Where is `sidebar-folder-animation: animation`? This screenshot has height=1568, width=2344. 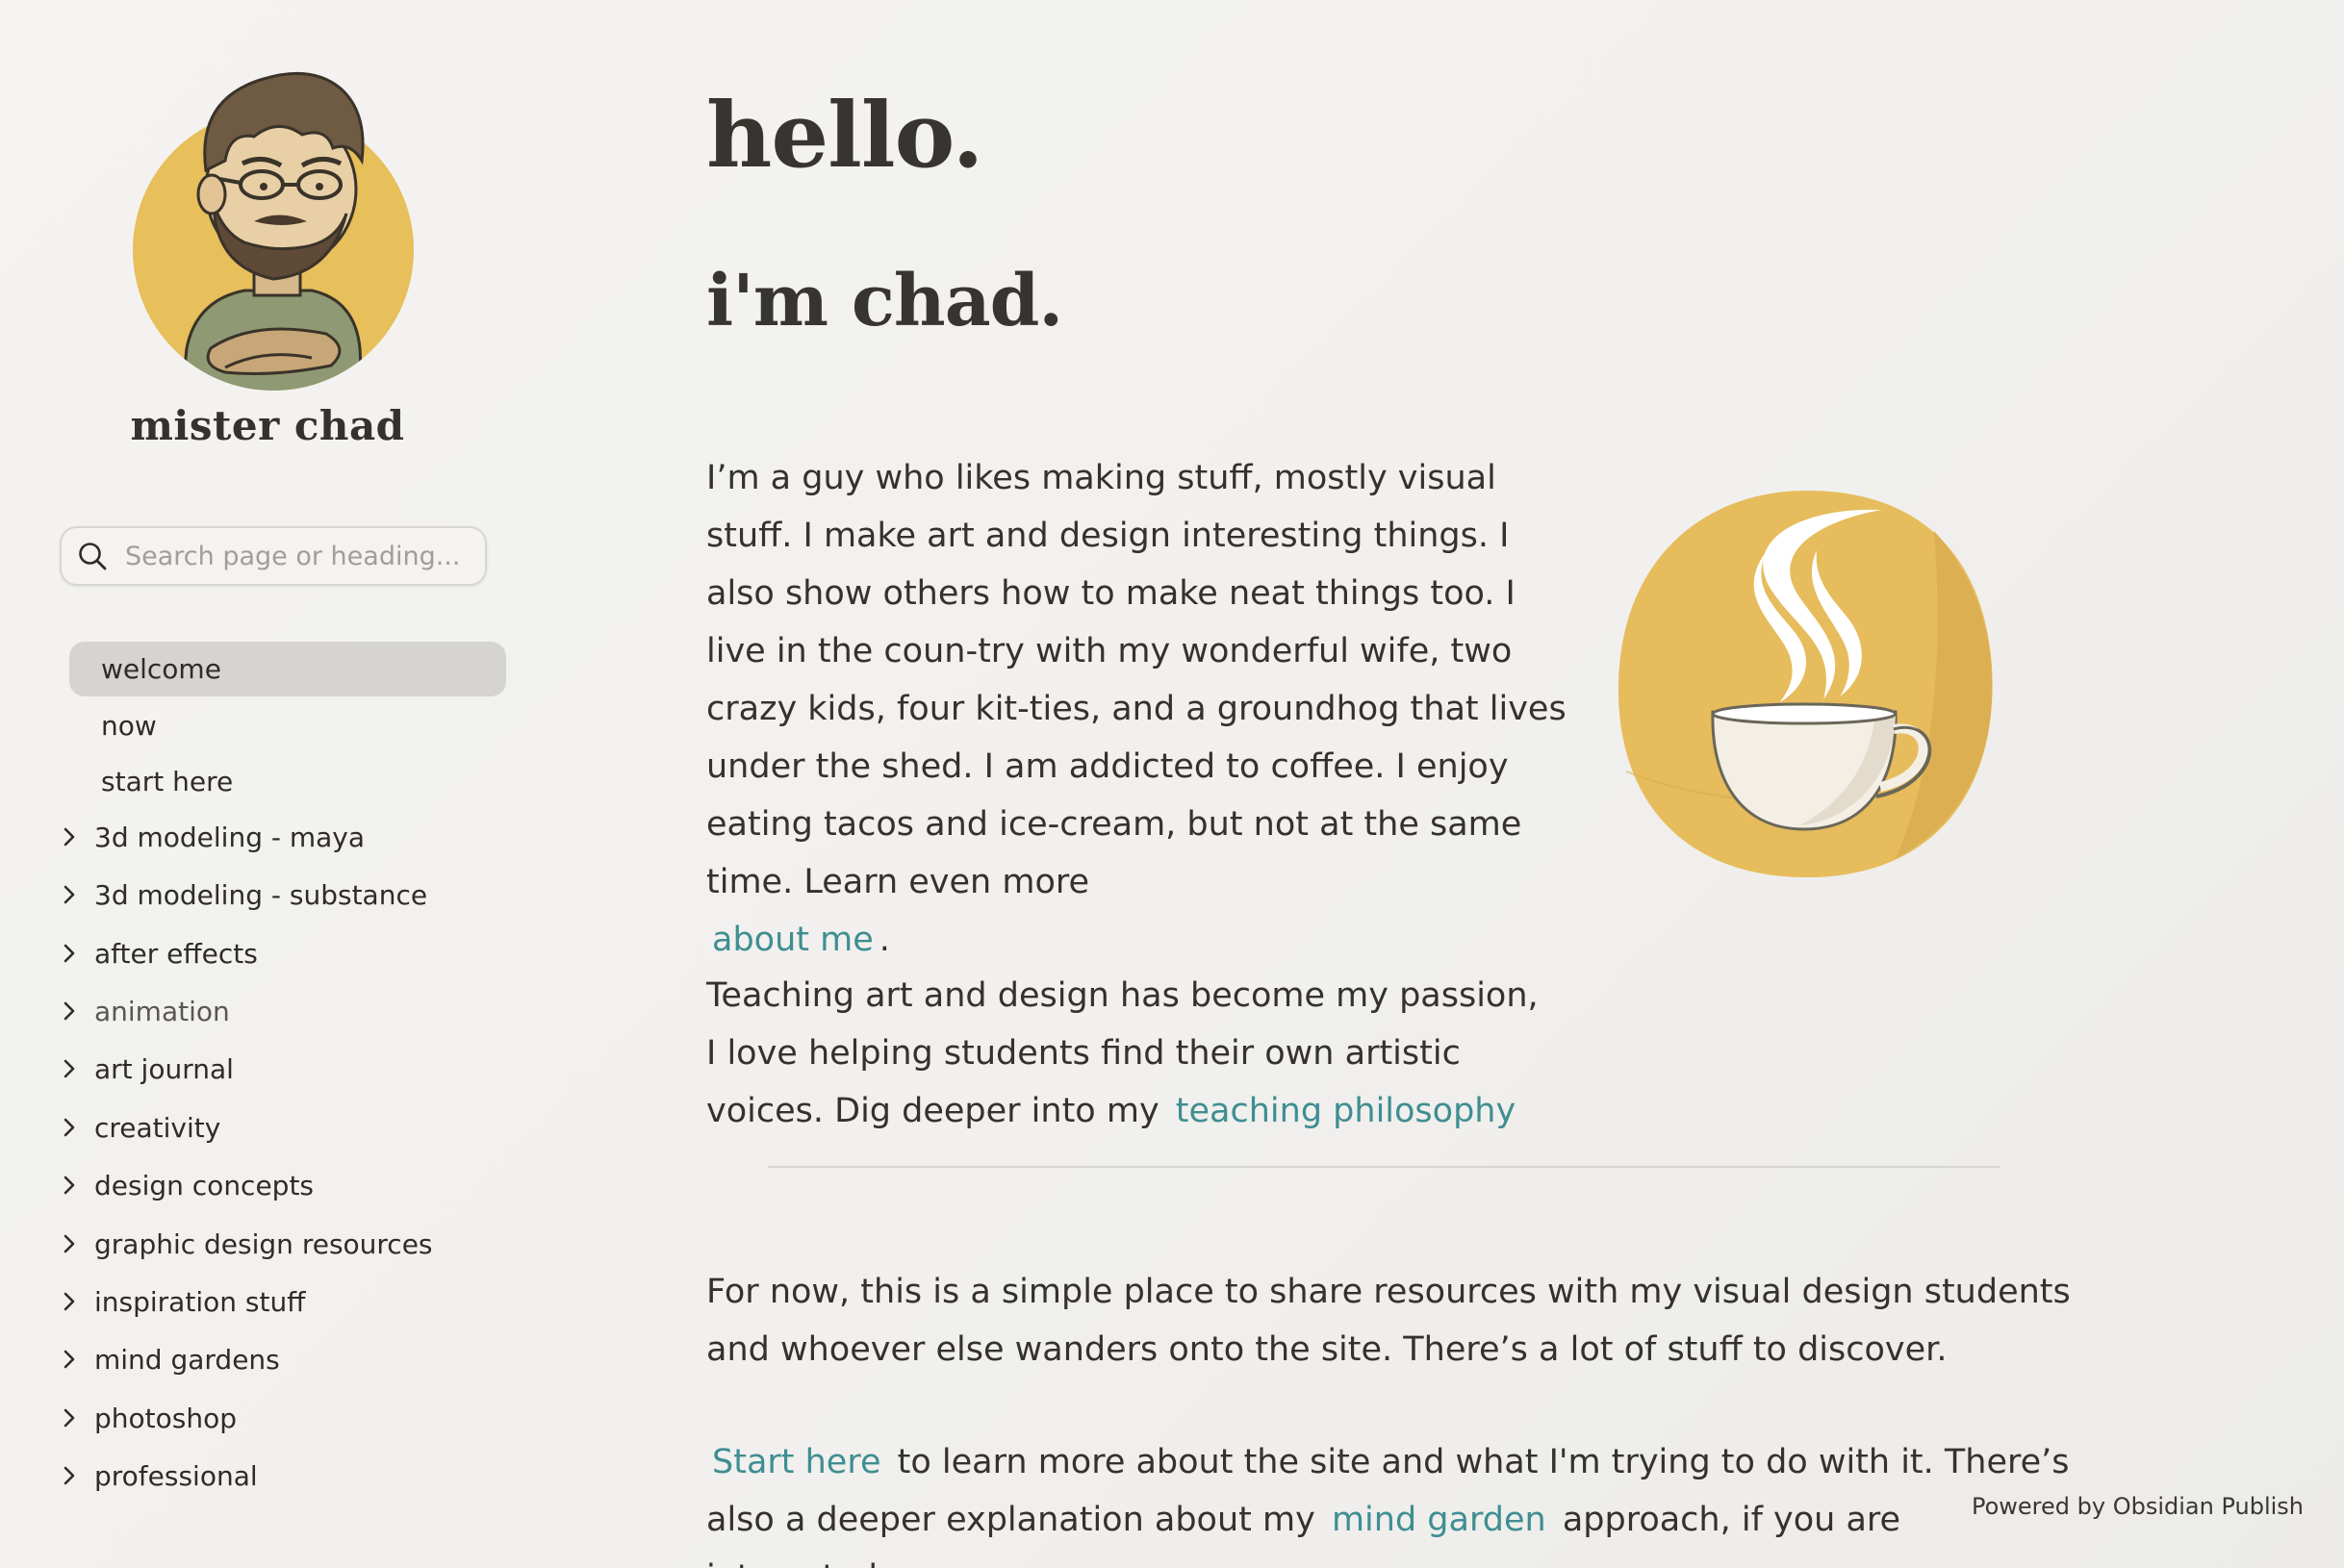 sidebar-folder-animation: animation is located at coordinates (143, 1011).